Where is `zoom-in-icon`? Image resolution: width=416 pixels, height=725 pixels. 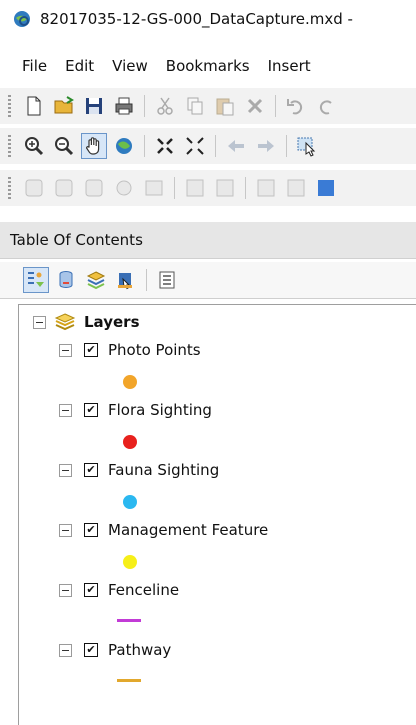 zoom-in-icon is located at coordinates (34, 146).